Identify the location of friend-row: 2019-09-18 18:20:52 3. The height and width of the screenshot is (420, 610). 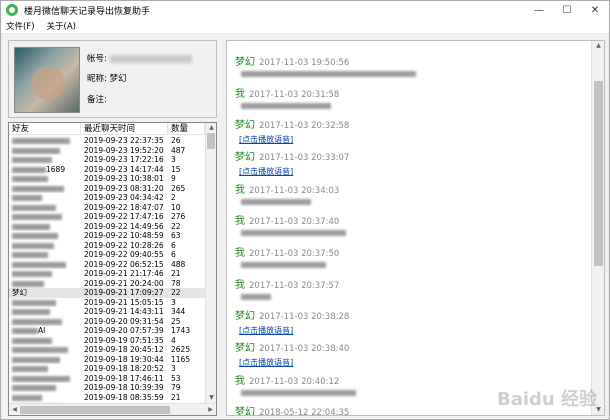
(107, 369).